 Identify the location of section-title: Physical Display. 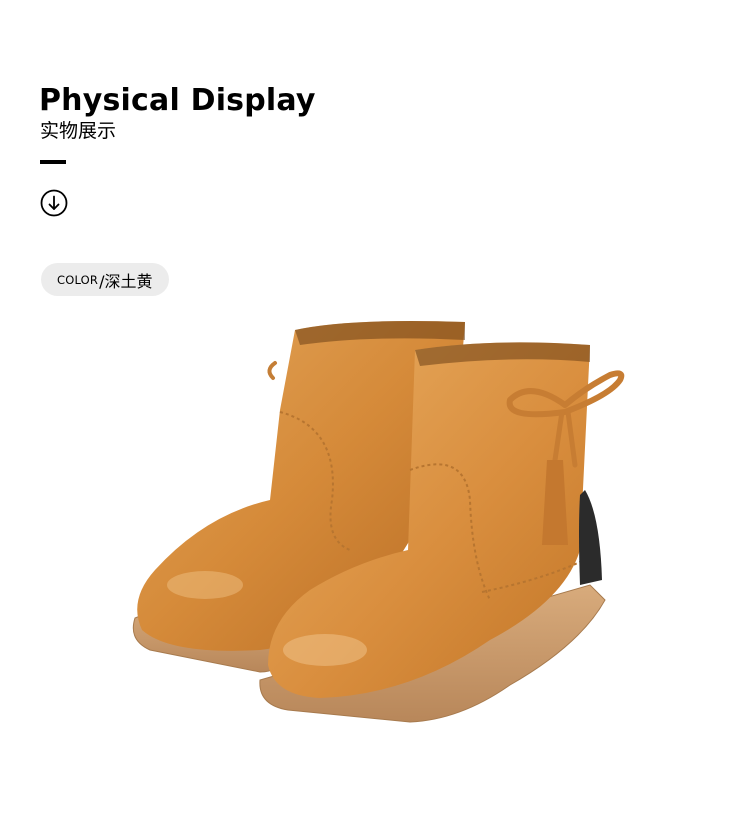
(177, 100).